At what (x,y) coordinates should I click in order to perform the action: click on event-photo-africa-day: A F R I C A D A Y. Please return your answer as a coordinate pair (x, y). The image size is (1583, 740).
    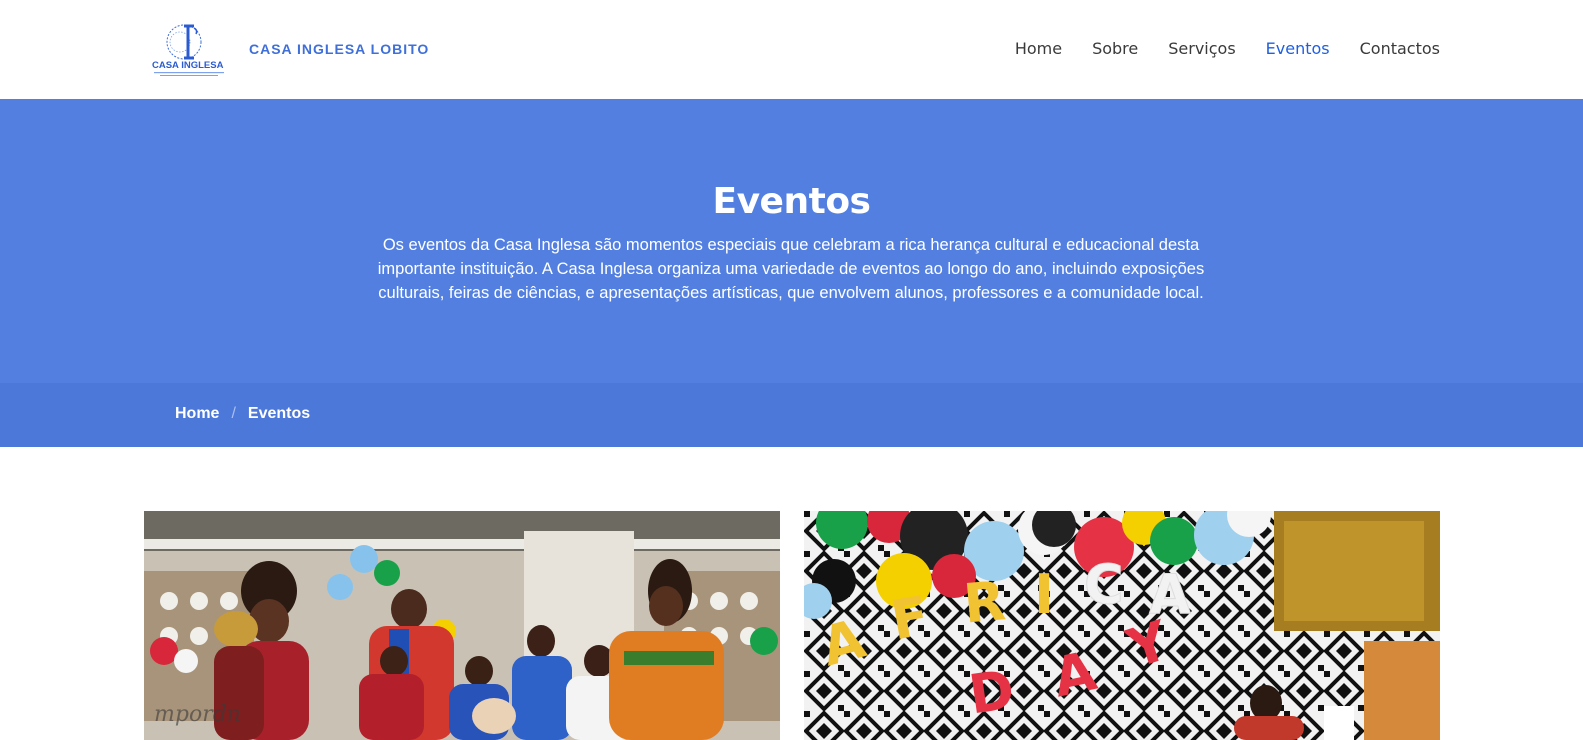
    Looking at the image, I should click on (1122, 625).